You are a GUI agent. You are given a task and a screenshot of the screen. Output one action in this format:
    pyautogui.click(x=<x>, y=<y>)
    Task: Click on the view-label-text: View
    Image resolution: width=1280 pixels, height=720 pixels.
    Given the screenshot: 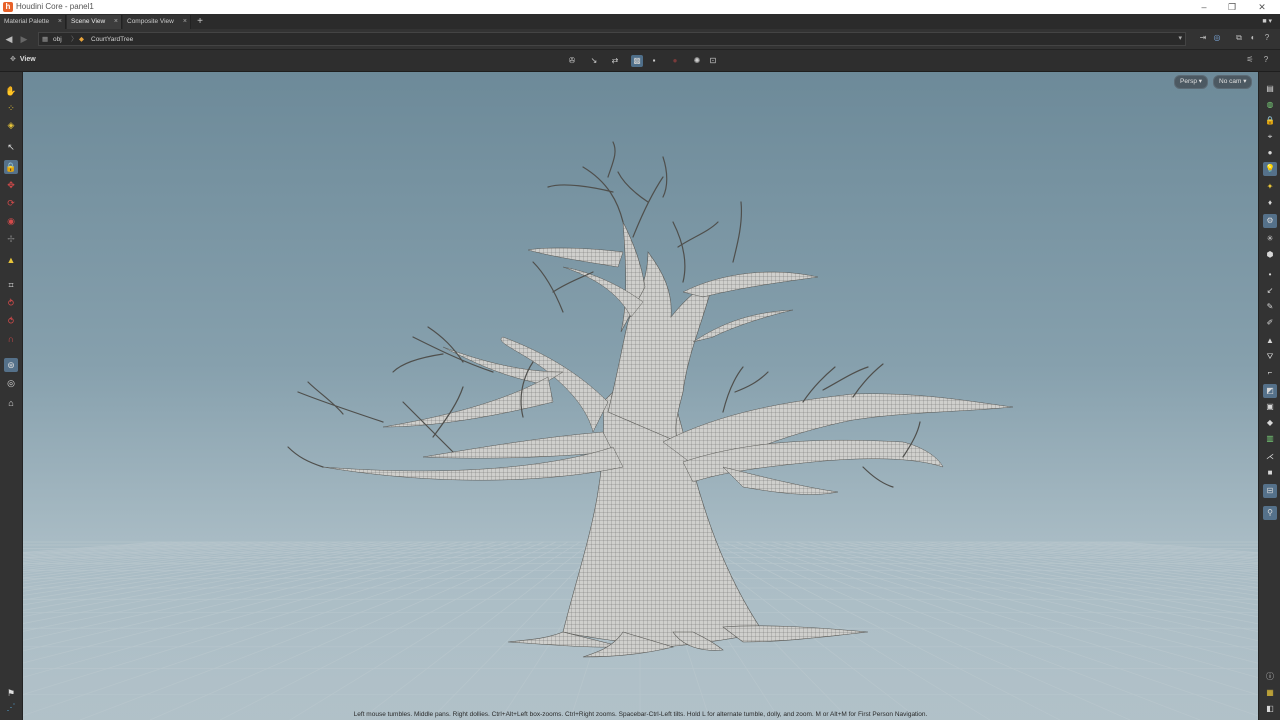 What is the action you would take?
    pyautogui.click(x=27, y=59)
    